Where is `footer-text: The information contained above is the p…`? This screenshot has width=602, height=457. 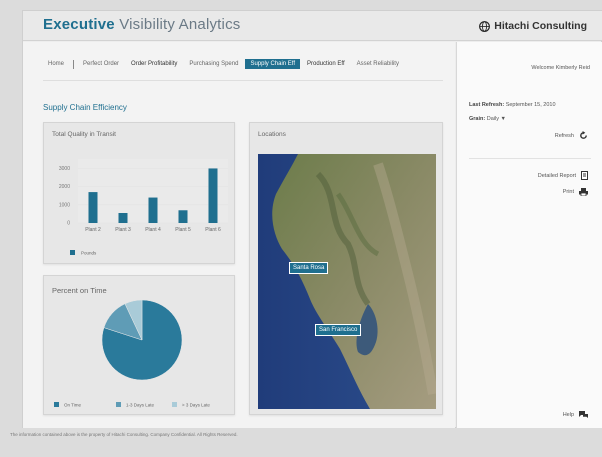
footer-text: The information contained above is the p… is located at coordinates (124, 434).